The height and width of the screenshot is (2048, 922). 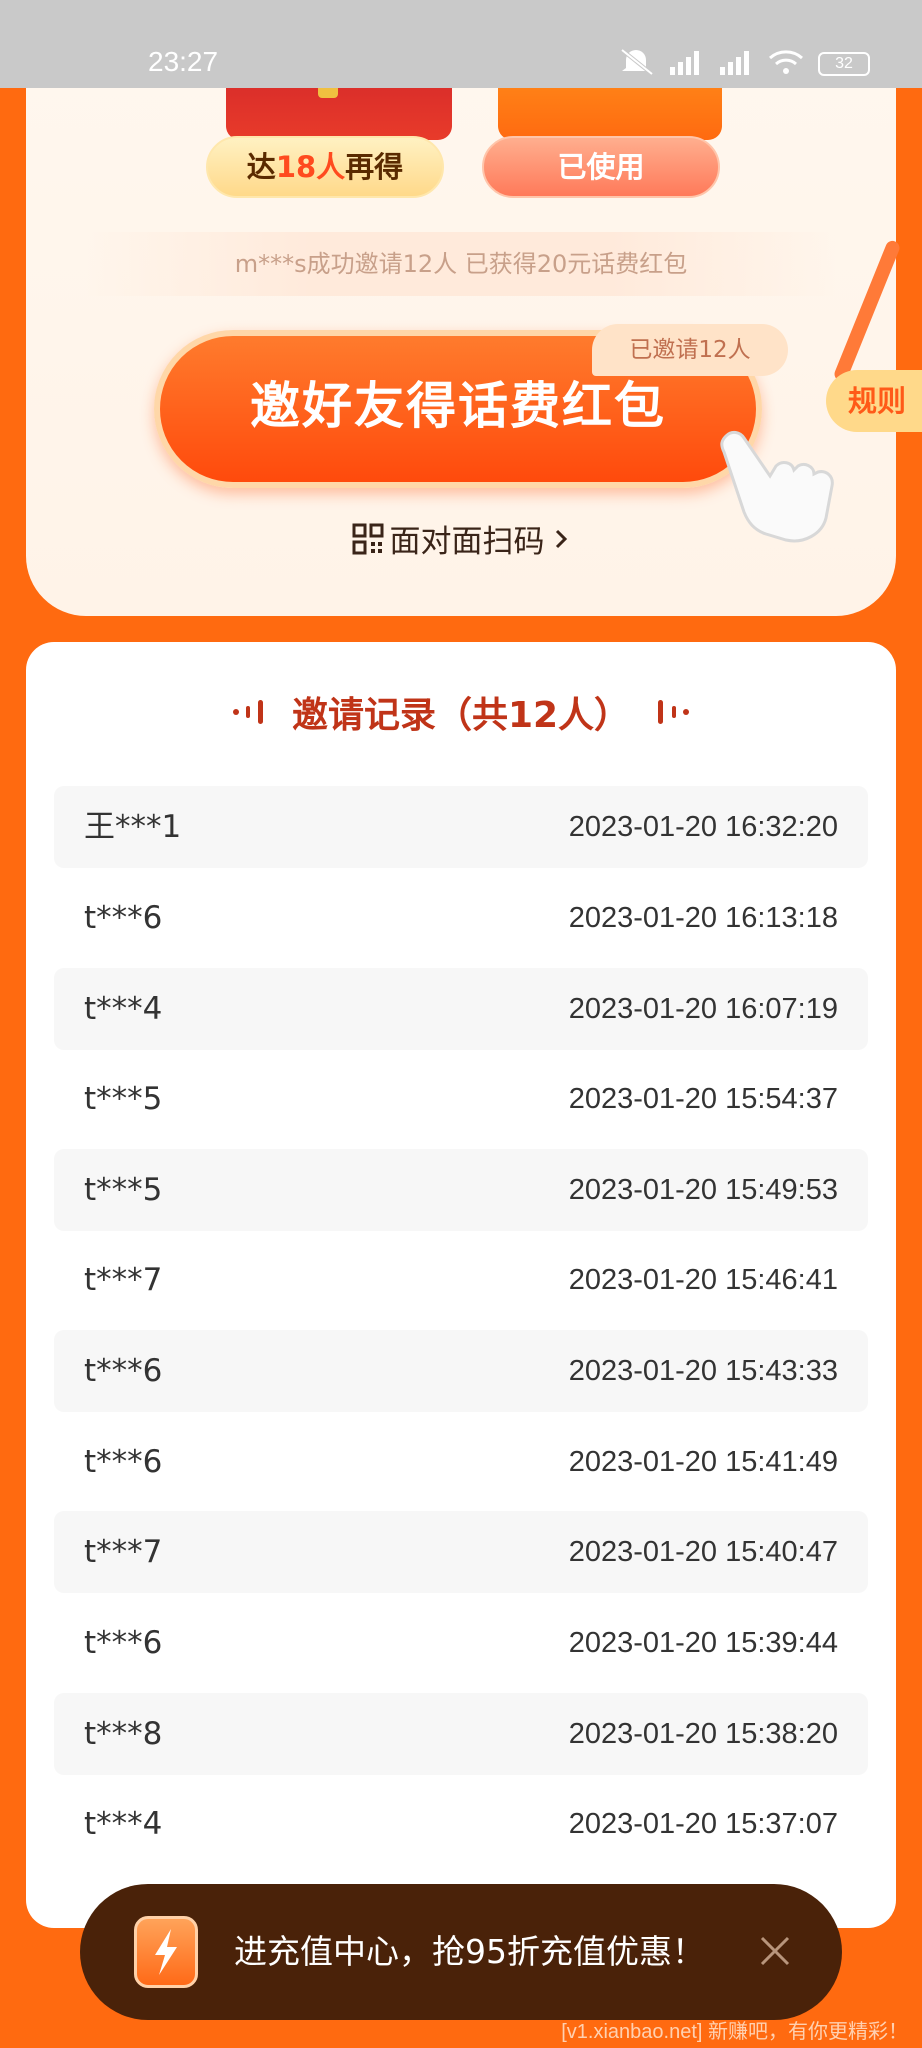 I want to click on record-row: t***4 2023-01-20 15:37:07, so click(x=461, y=1824).